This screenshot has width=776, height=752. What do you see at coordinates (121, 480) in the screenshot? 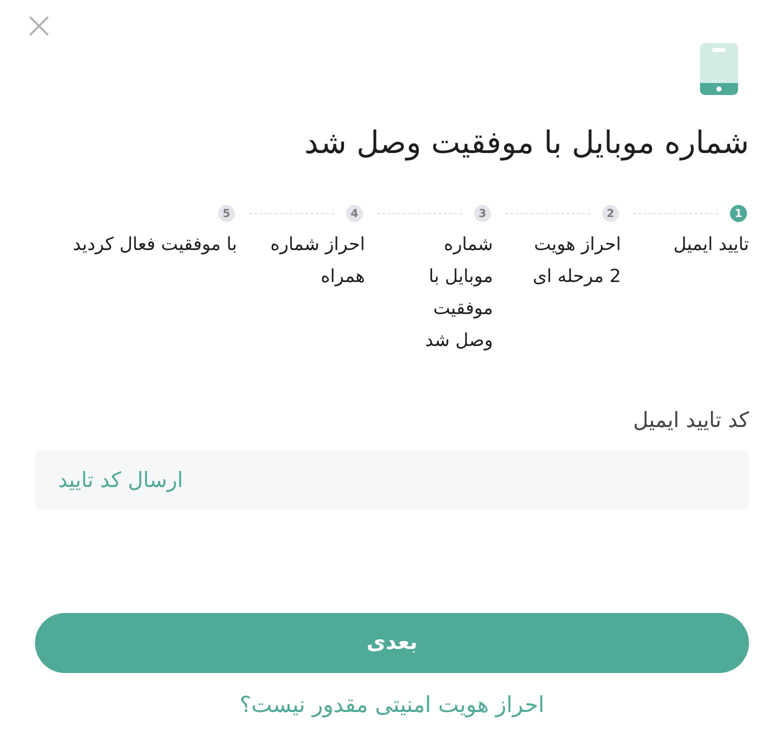
I see `send-code-button: ارسال کد تایید` at bounding box center [121, 480].